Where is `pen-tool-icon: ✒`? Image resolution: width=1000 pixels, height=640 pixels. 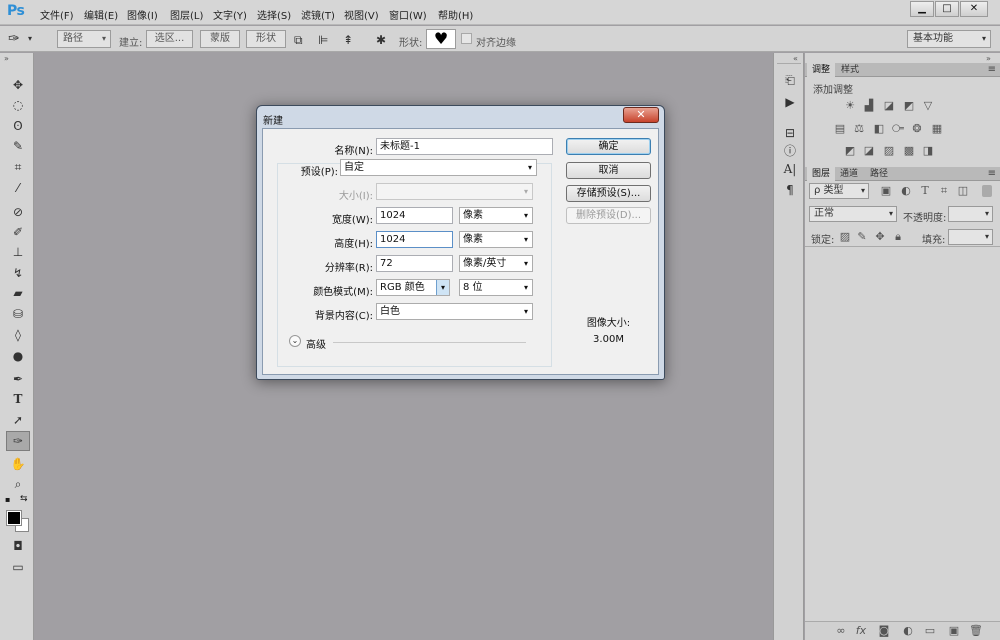 pen-tool-icon: ✒ is located at coordinates (18, 379).